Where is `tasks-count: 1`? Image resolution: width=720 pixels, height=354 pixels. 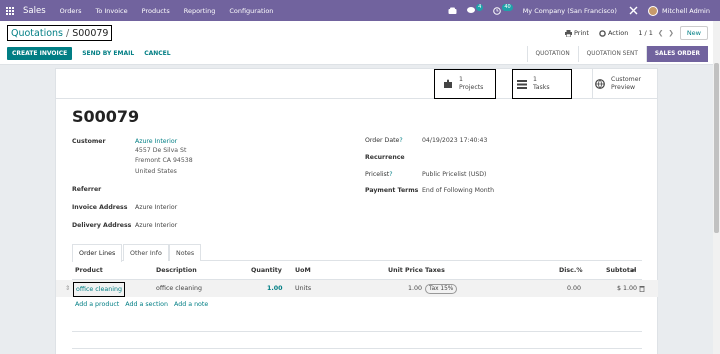
tasks-count: 1 is located at coordinates (535, 79).